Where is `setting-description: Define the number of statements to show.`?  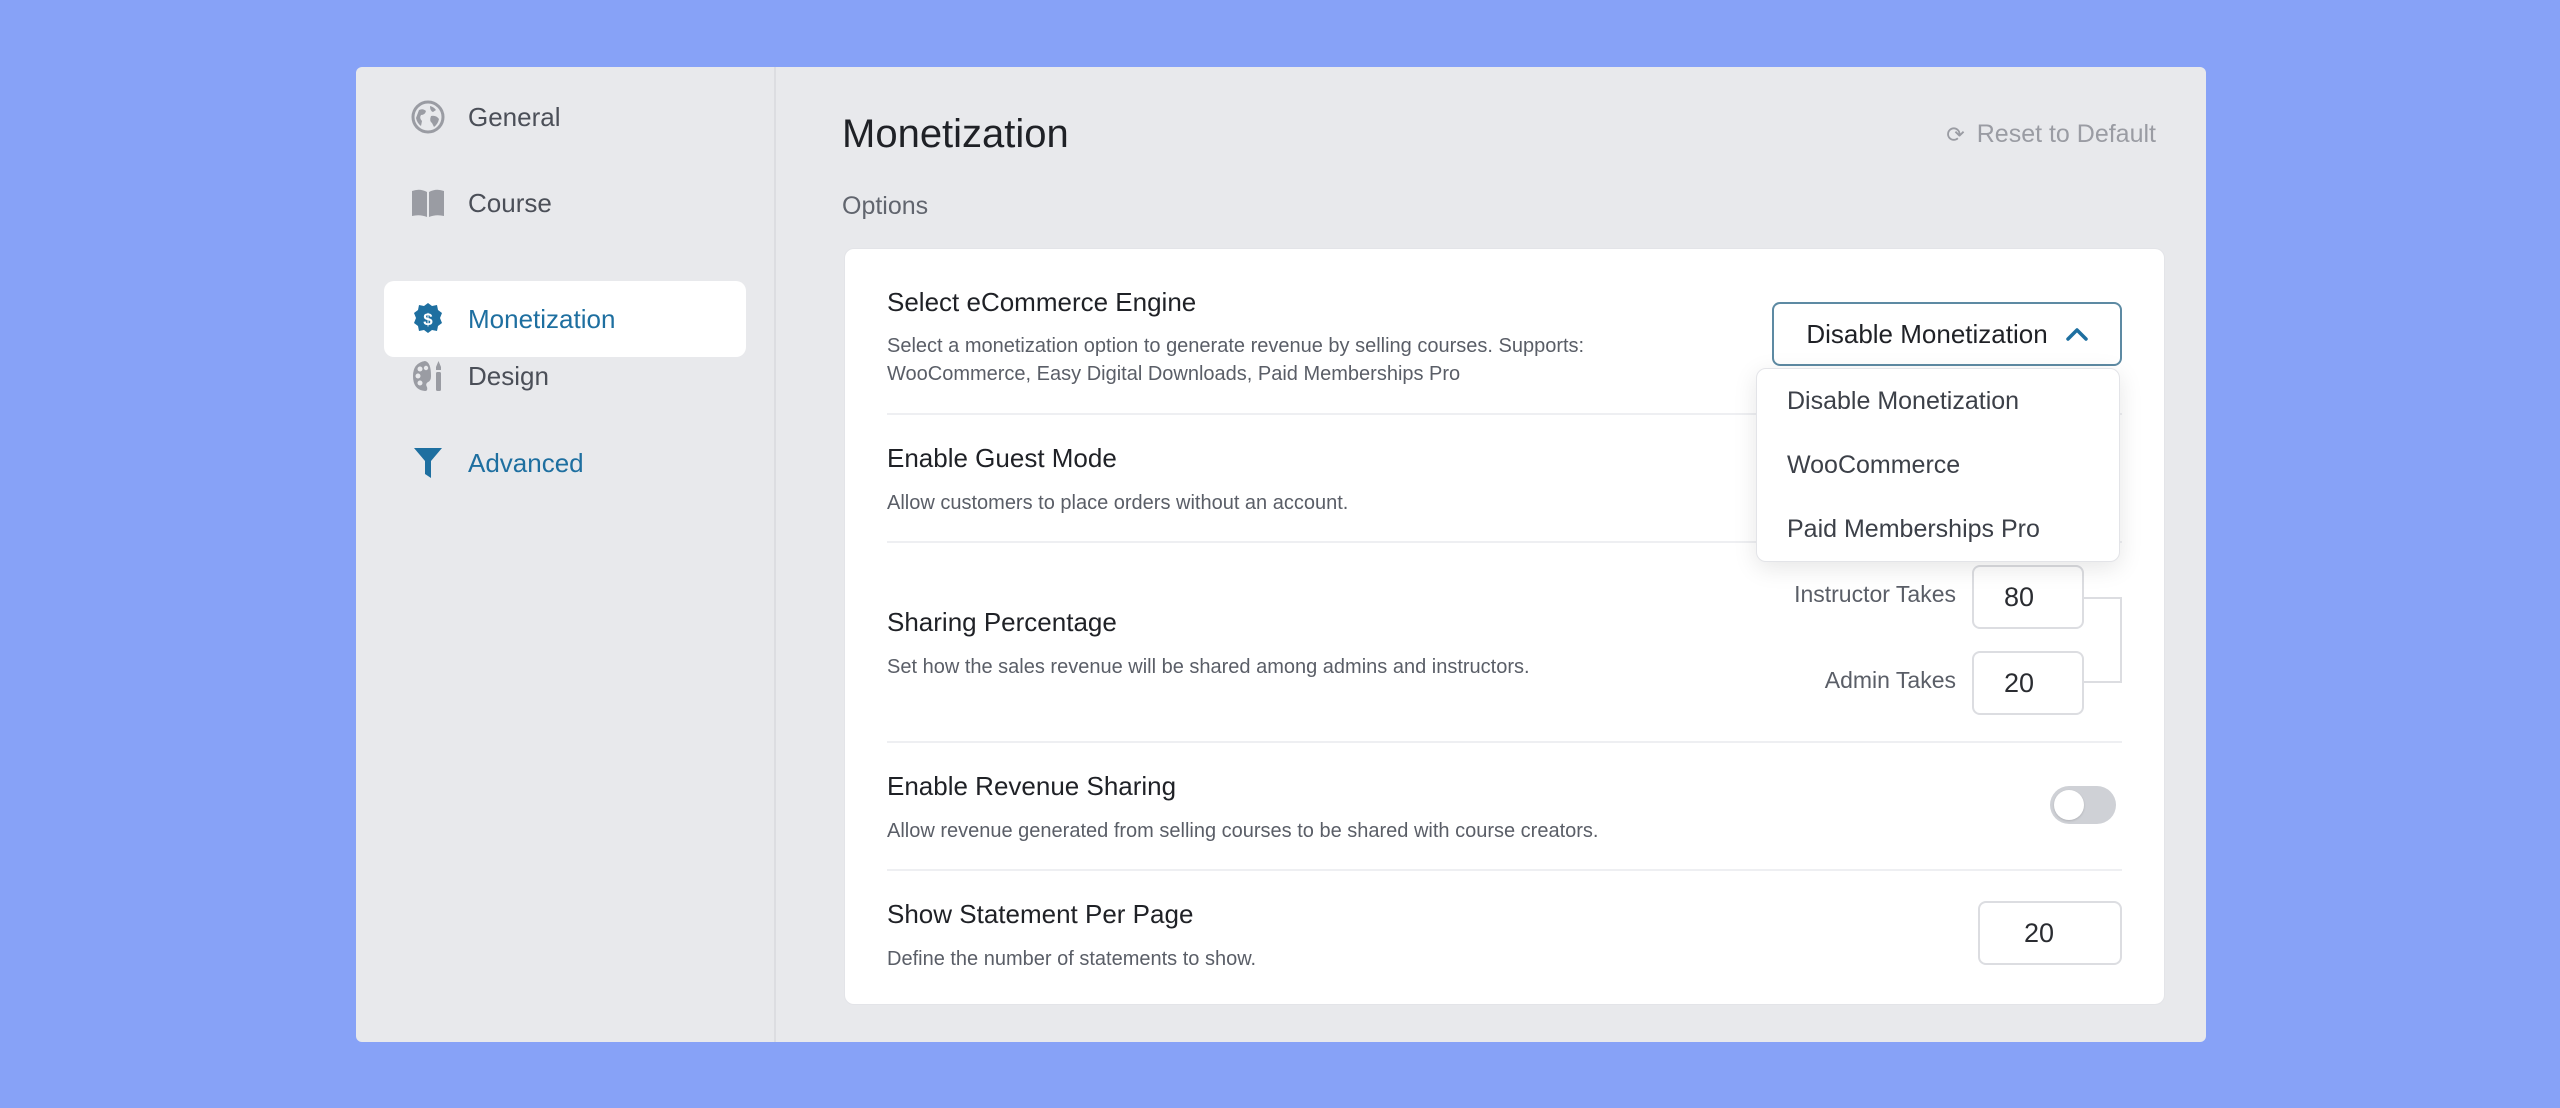
setting-description: Define the number of statements to show. is located at coordinates (1072, 959).